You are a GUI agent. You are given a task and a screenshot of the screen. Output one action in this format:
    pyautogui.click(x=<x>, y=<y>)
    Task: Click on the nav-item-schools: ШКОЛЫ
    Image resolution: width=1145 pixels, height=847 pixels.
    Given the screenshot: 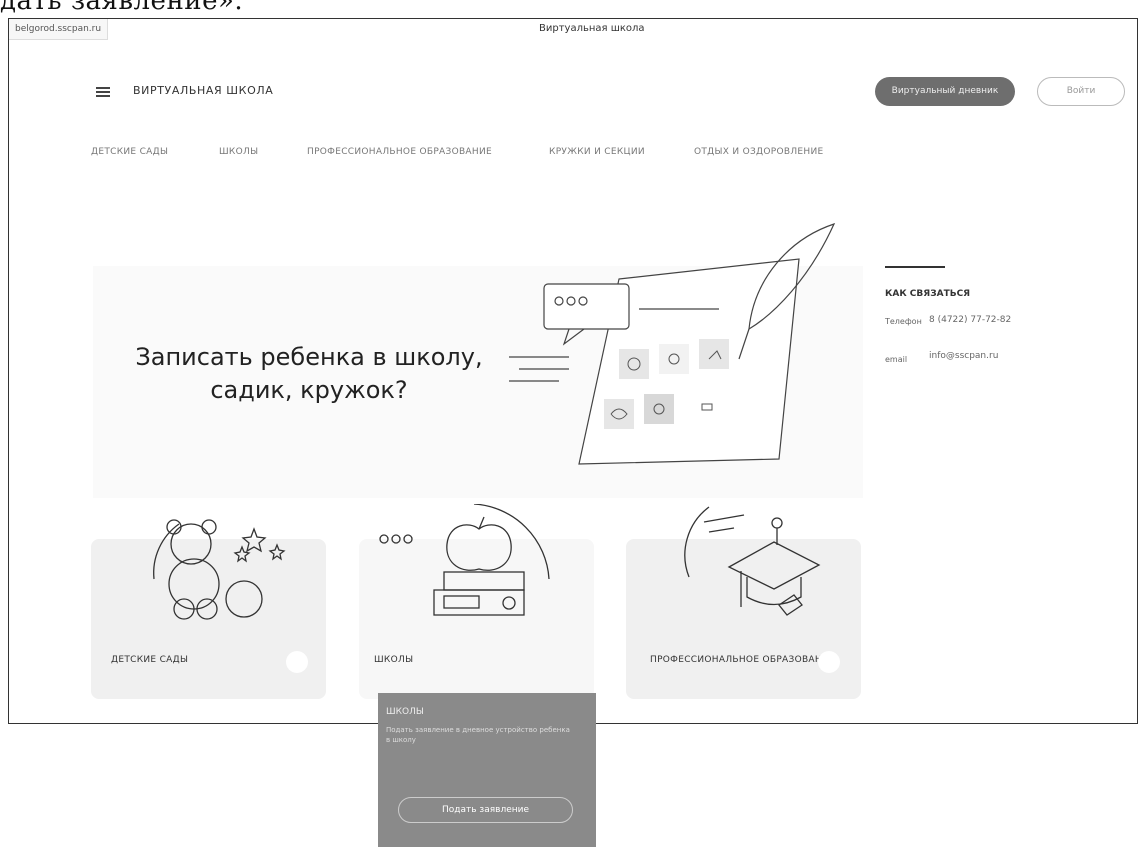 What is the action you would take?
    pyautogui.click(x=238, y=152)
    